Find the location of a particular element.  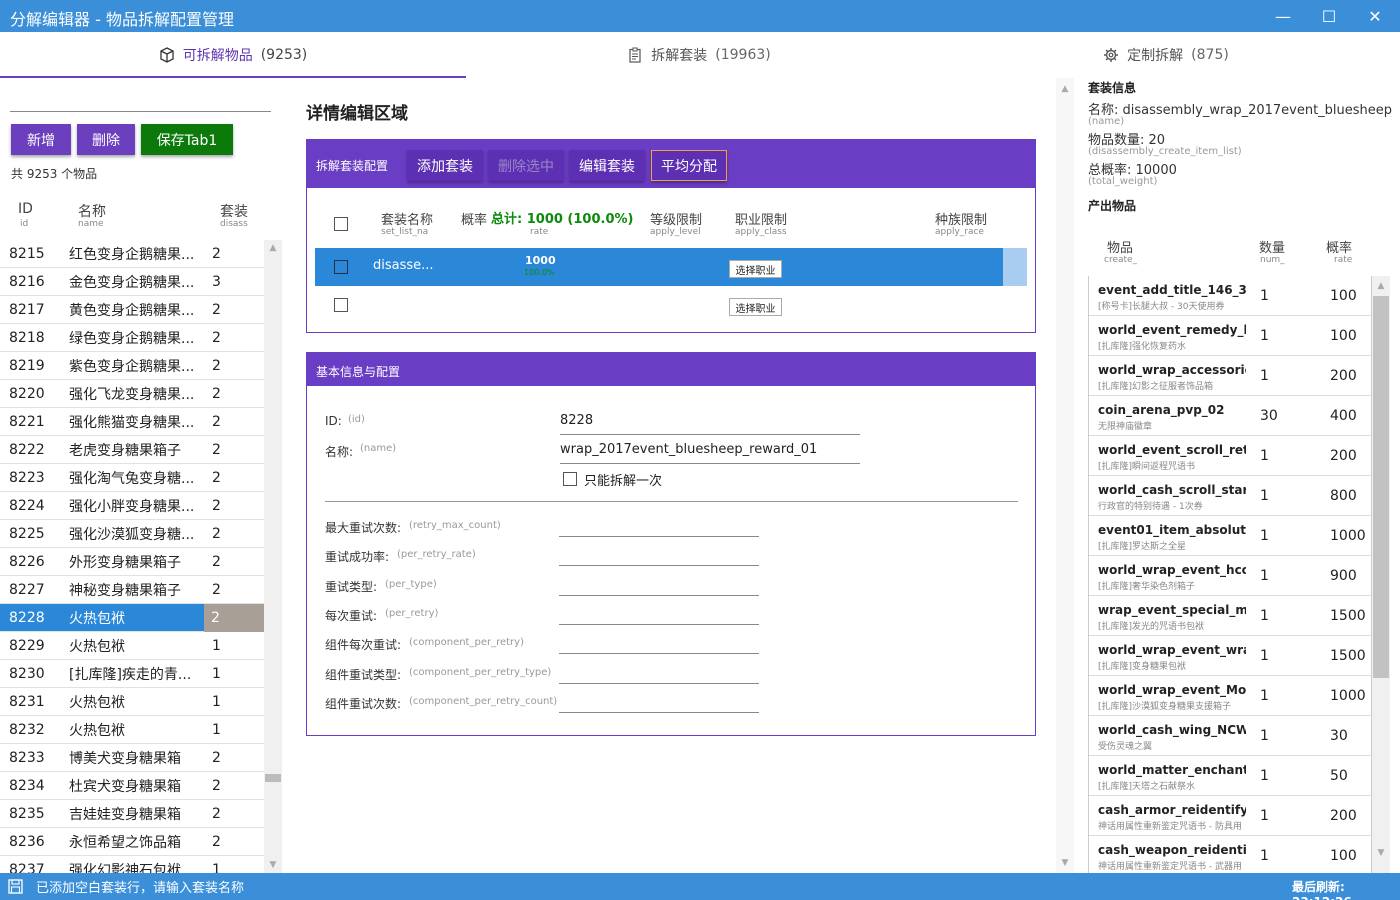

select-all-checkbox is located at coordinates (341, 224).